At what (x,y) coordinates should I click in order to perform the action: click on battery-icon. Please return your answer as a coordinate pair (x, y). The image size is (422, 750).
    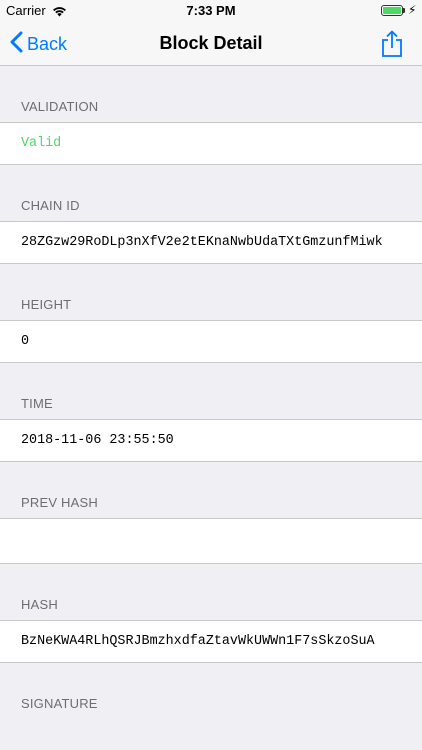
    Looking at the image, I should click on (392, 10).